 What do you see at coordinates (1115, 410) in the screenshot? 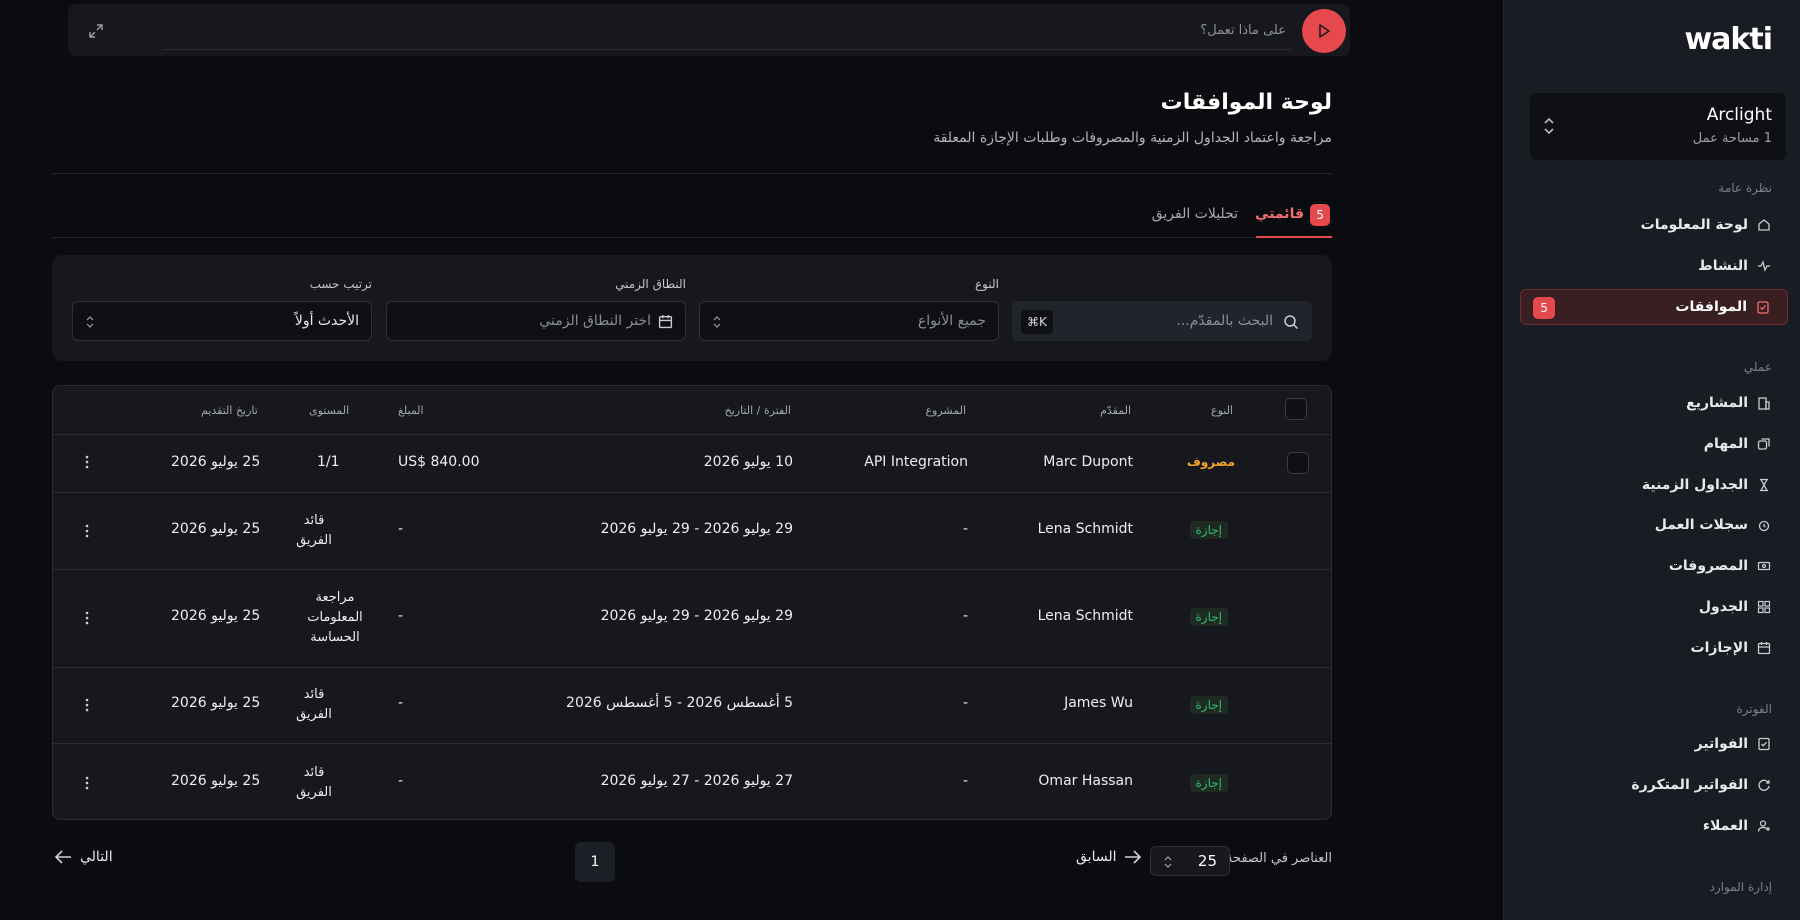
I see `column-header-submitter: المقدّم` at bounding box center [1115, 410].